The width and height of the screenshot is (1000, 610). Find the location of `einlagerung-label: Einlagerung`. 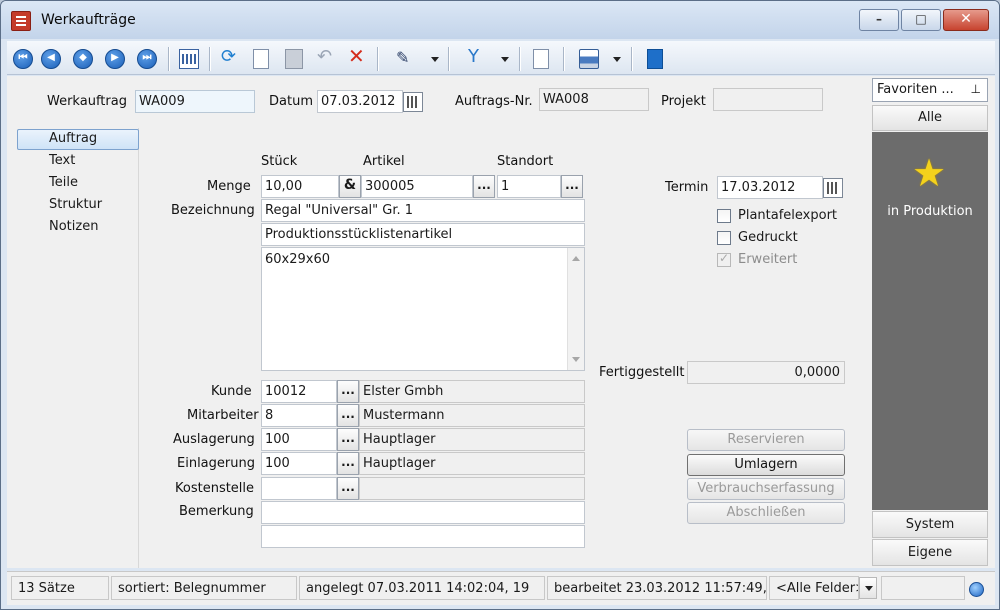

einlagerung-label: Einlagerung is located at coordinates (216, 463).